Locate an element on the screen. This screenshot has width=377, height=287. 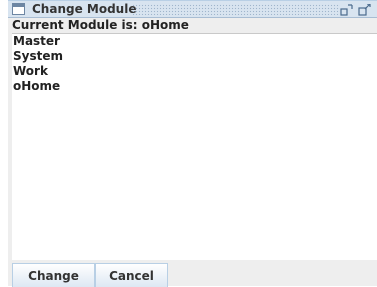
window-icon is located at coordinates (18, 9).